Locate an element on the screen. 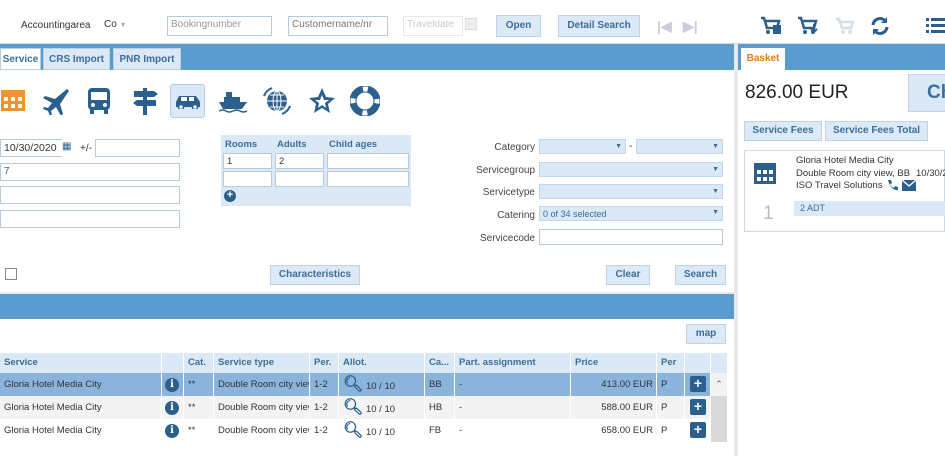 This screenshot has height=456, width=945. tab-basket: Basket is located at coordinates (763, 59).